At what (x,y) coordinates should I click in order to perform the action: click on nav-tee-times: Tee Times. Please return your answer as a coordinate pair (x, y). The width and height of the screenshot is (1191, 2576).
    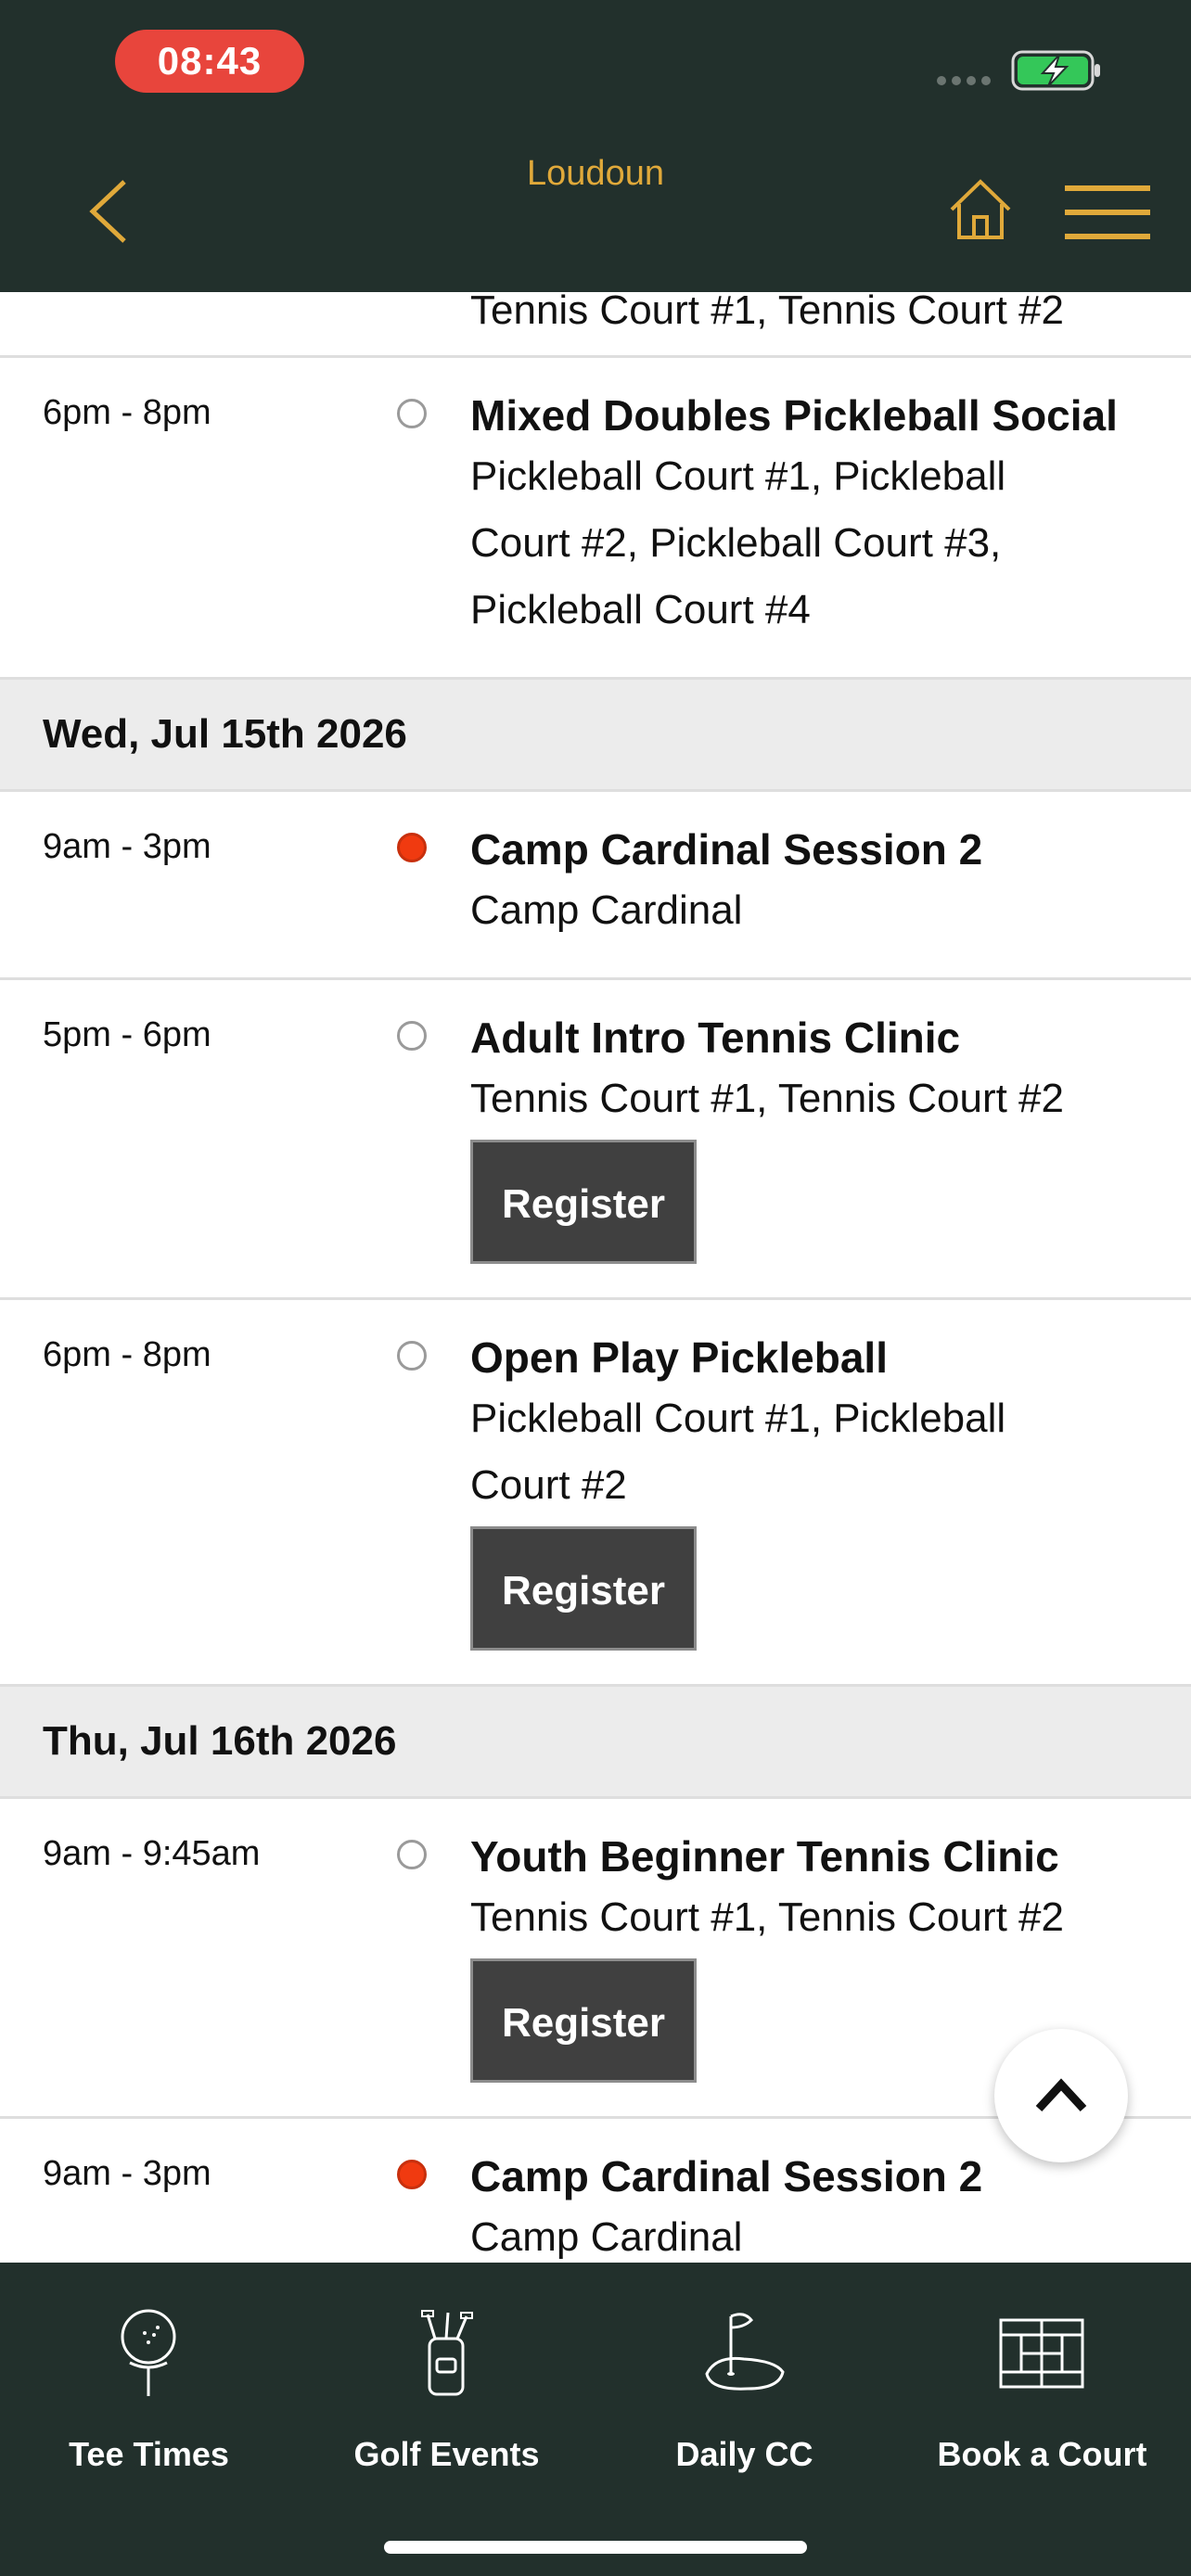
    Looking at the image, I should click on (149, 2383).